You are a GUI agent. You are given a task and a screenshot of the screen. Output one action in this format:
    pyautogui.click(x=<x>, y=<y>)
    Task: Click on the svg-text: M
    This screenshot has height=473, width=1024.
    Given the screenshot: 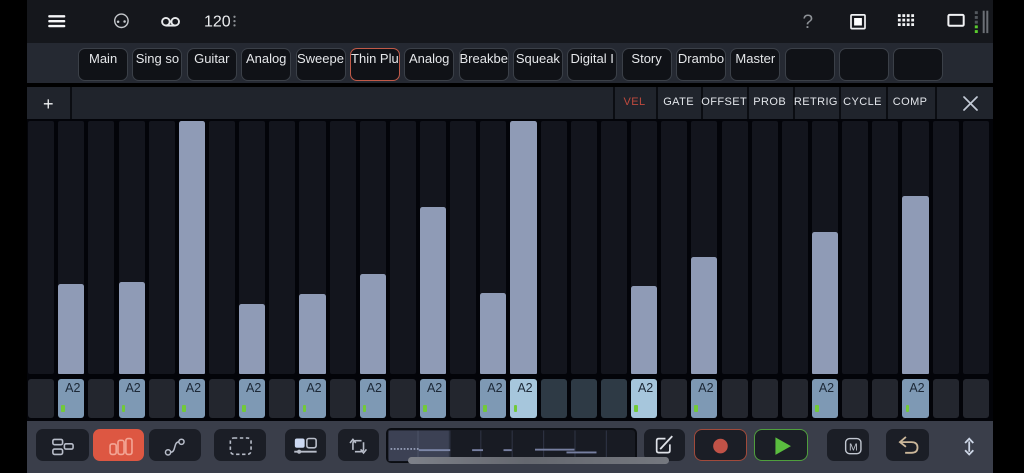 What is the action you would take?
    pyautogui.click(x=853, y=447)
    